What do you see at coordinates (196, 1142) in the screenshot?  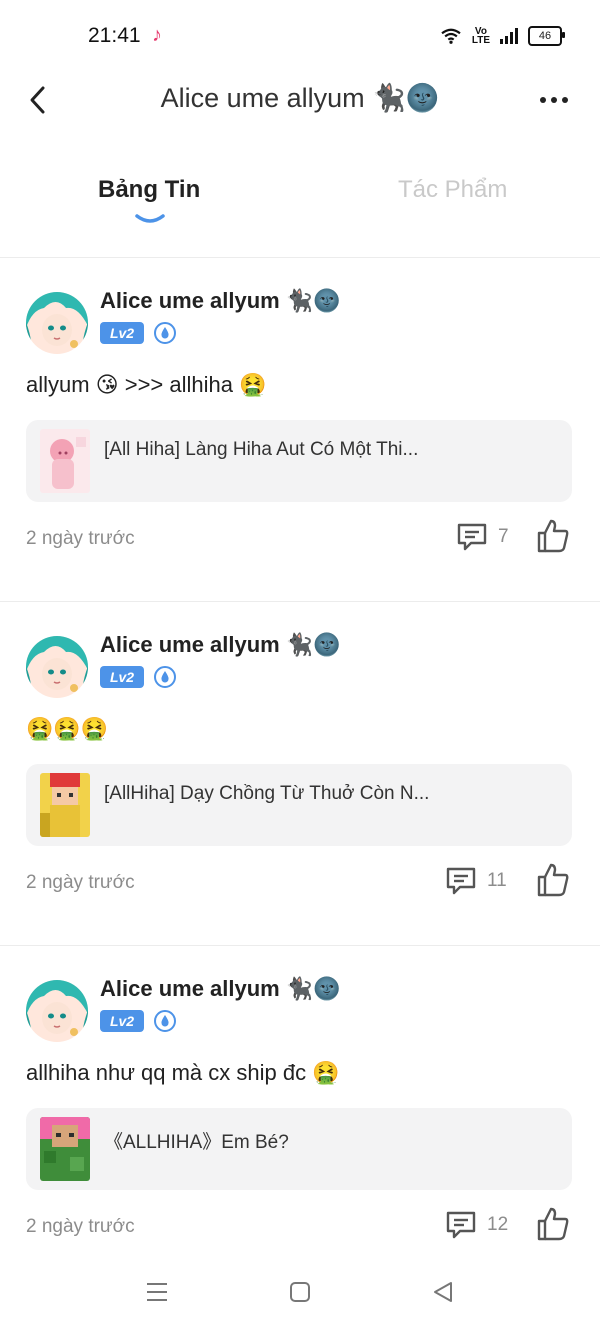 I see `story-title: 《ALLHIHA》Em Bé?` at bounding box center [196, 1142].